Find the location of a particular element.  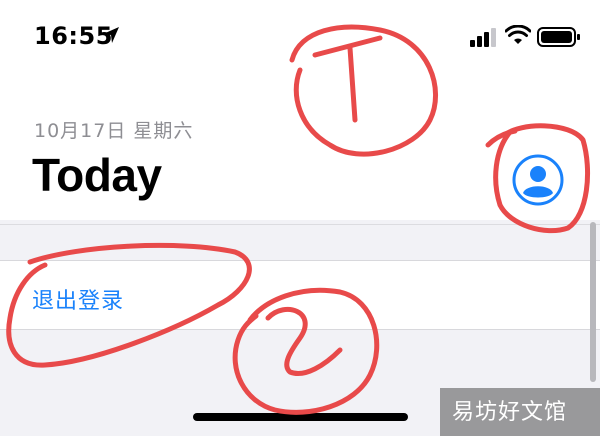

wifi-icon is located at coordinates (518, 34).